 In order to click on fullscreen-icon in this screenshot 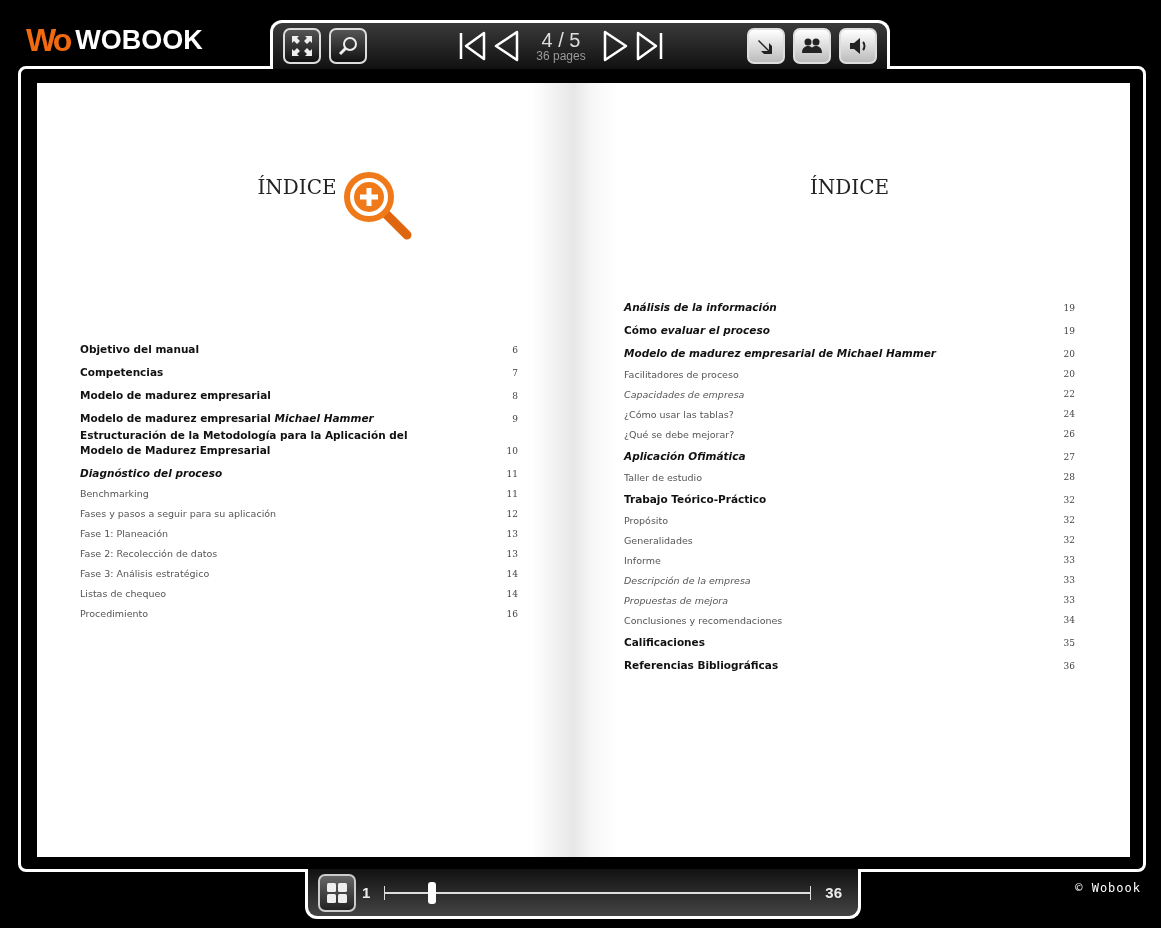, I will do `click(302, 46)`.